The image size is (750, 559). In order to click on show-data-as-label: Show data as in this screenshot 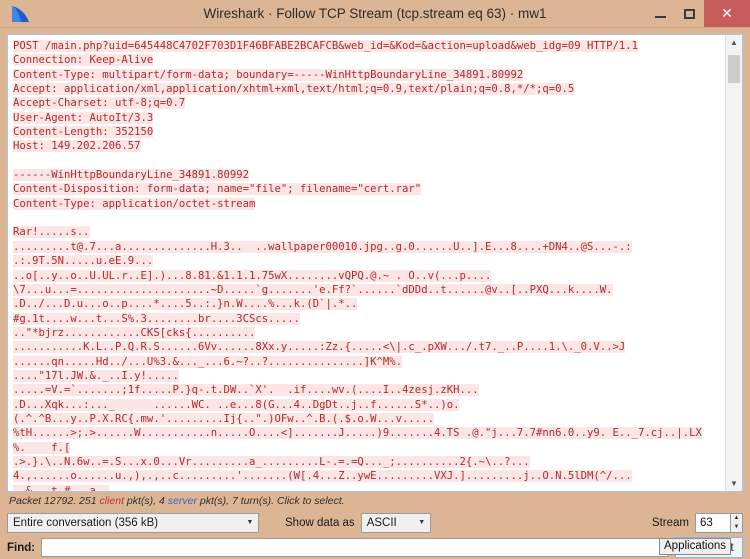, I will do `click(320, 523)`.